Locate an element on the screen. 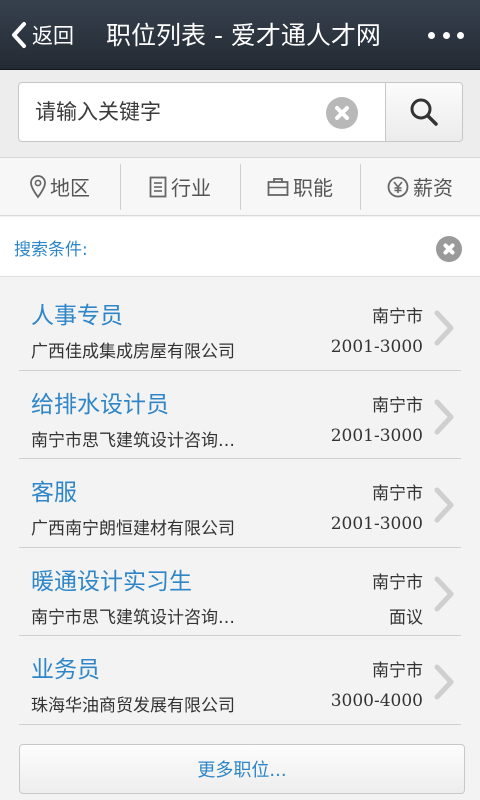 Image resolution: width=480 pixels, height=800 pixels. job-company: 珠海华油商贸发展有限公司 is located at coordinates (133, 706).